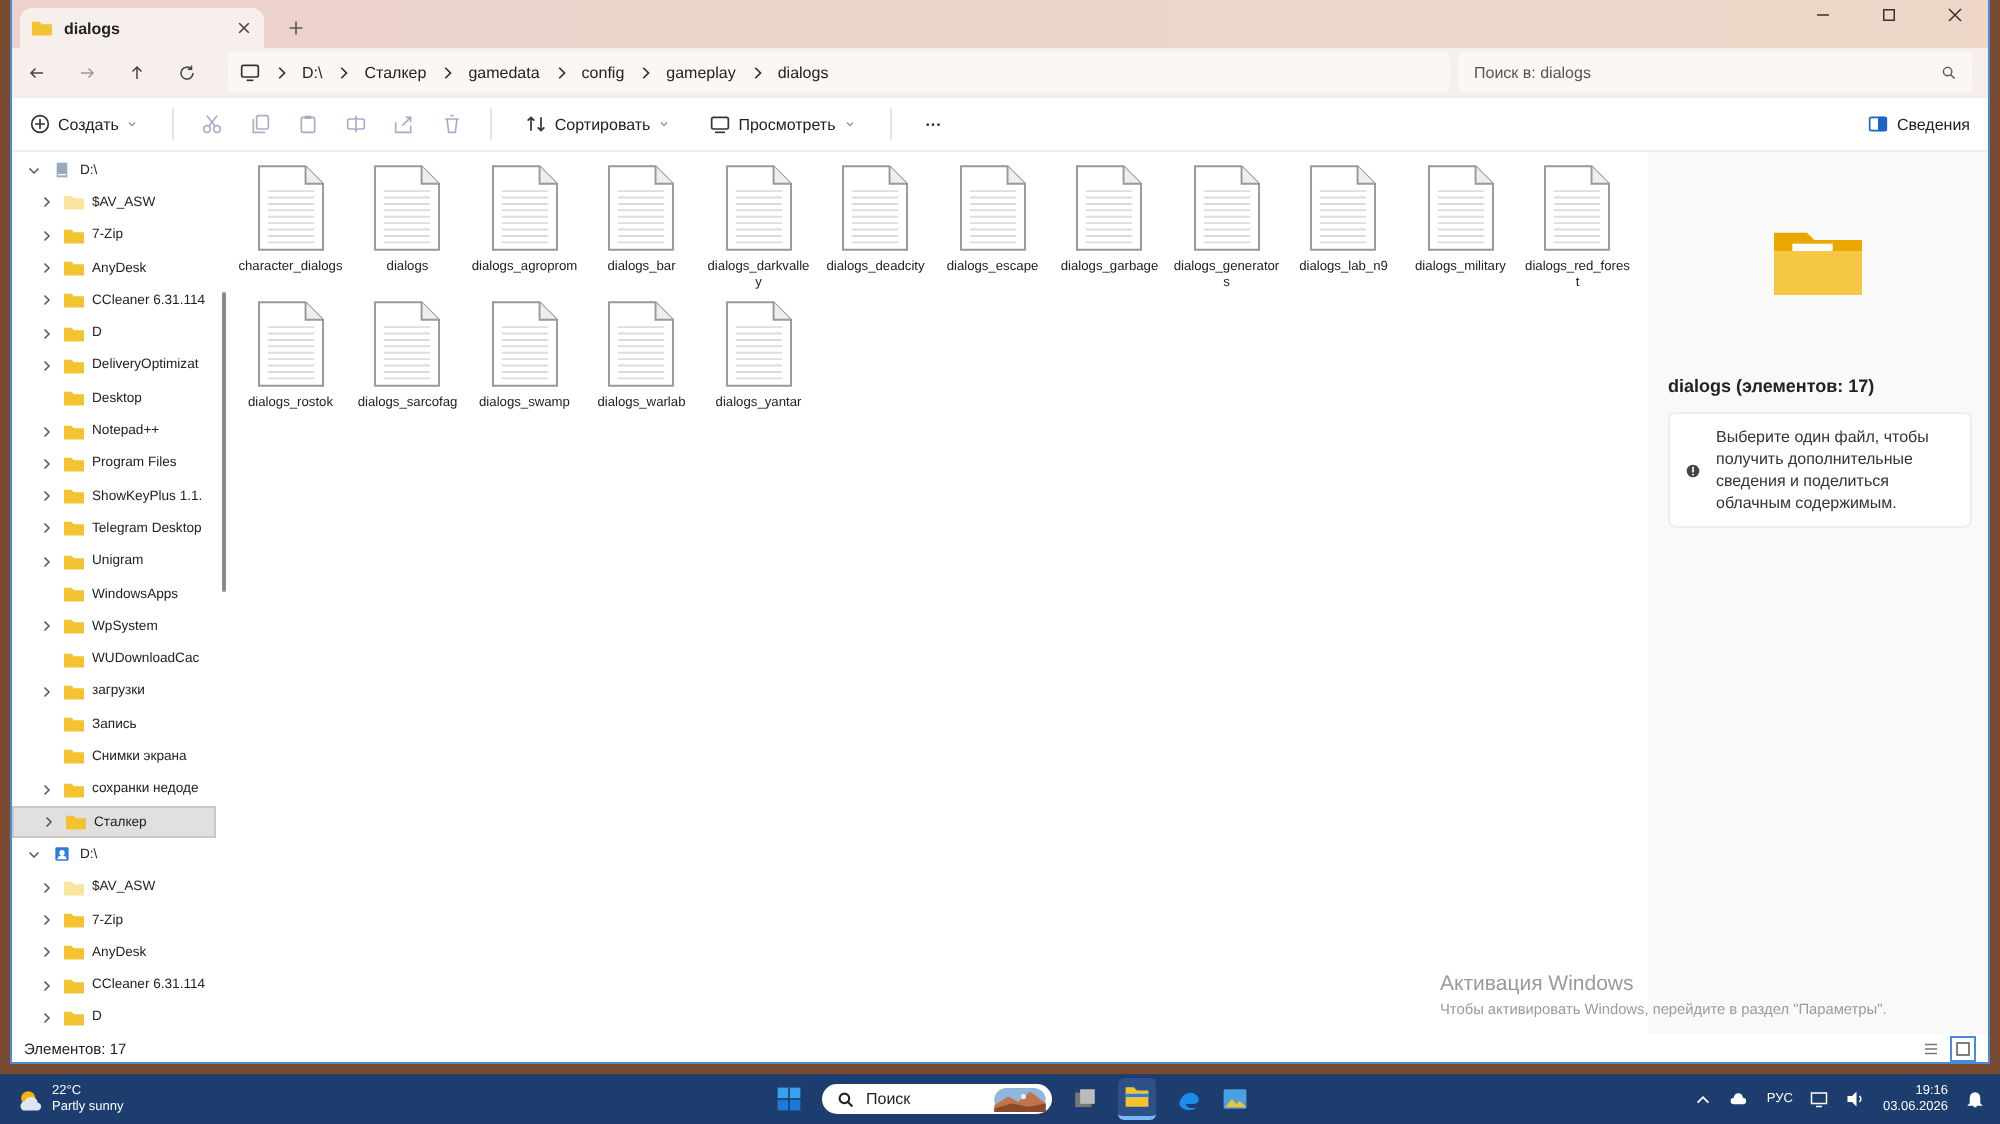 This screenshot has height=1124, width=2000. What do you see at coordinates (1772, 386) in the screenshot?
I see `details-title: dialogs (элементов: 17)` at bounding box center [1772, 386].